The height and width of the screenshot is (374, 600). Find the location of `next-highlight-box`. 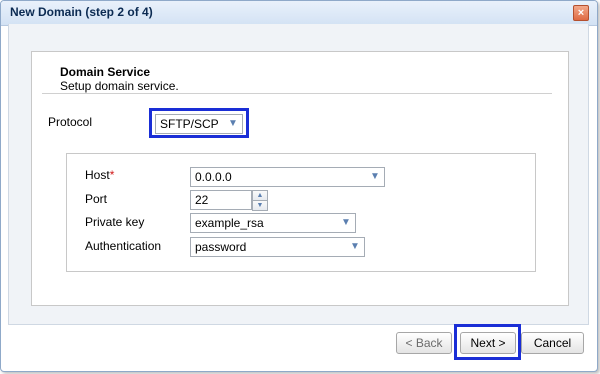

next-highlight-box is located at coordinates (487, 342).